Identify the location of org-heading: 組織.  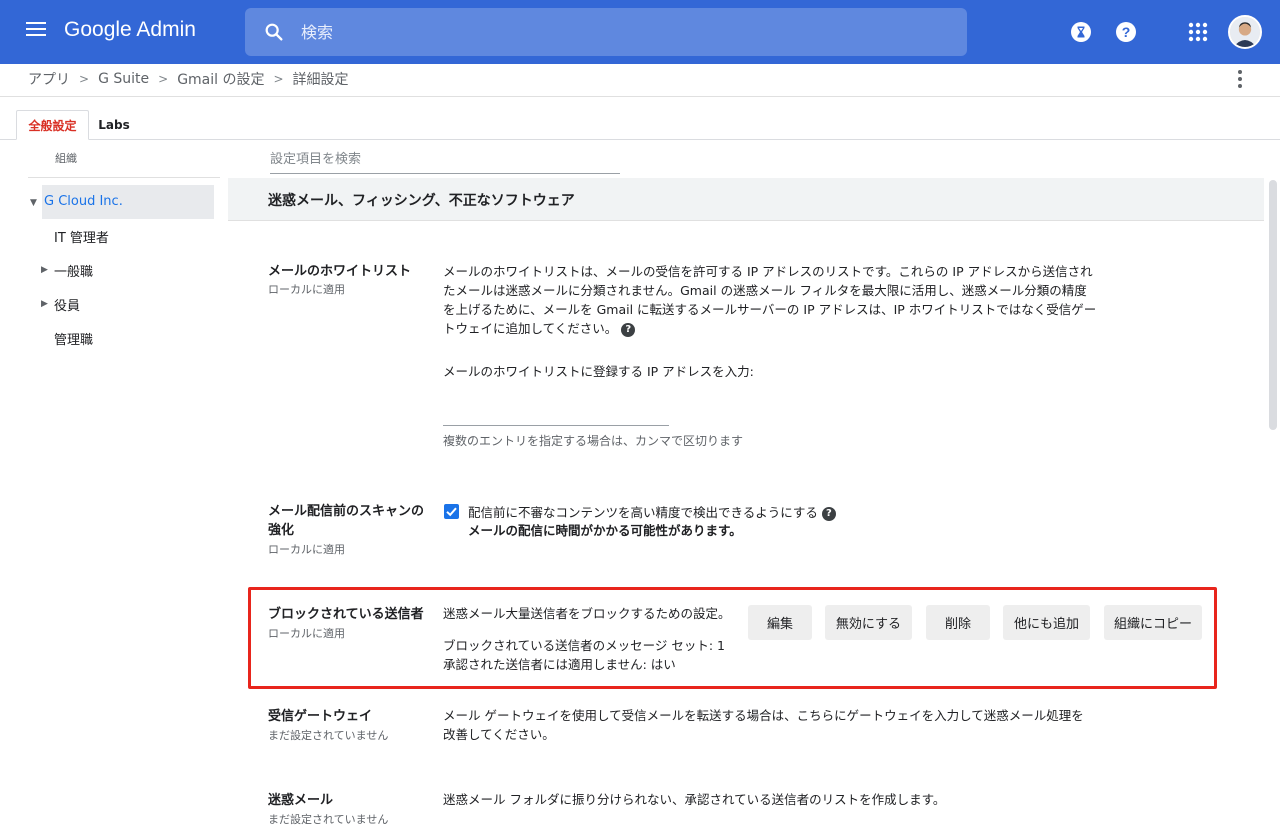
(66, 158).